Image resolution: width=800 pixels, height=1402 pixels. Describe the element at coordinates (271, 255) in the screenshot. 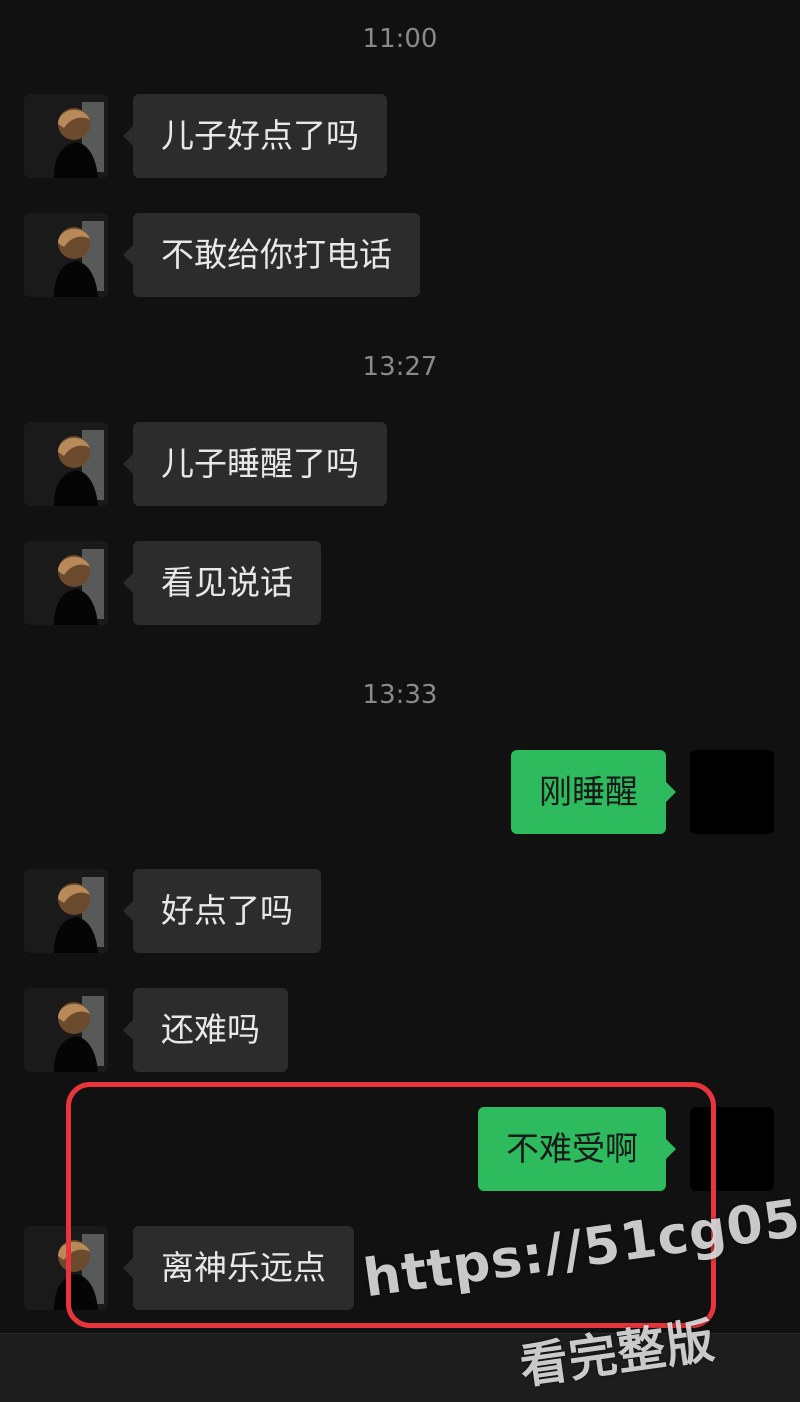

I see `incoming-message: 不敢给你打电话` at that location.